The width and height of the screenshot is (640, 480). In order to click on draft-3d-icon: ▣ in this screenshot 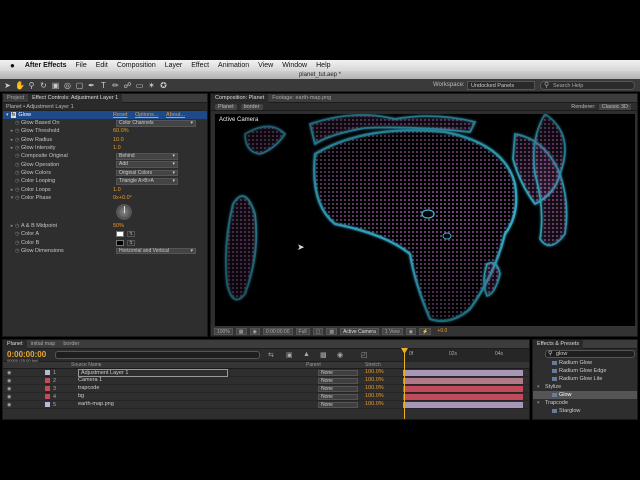, I will do `click(289, 355)`.